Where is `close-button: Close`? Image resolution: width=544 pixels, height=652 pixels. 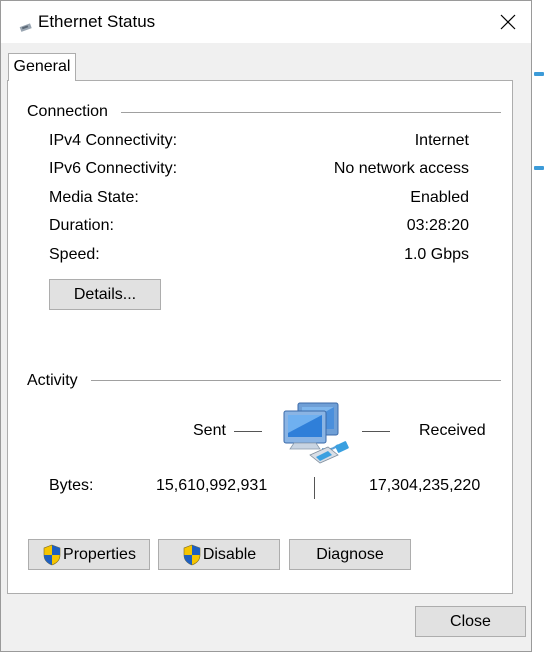
close-button: Close is located at coordinates (470, 621).